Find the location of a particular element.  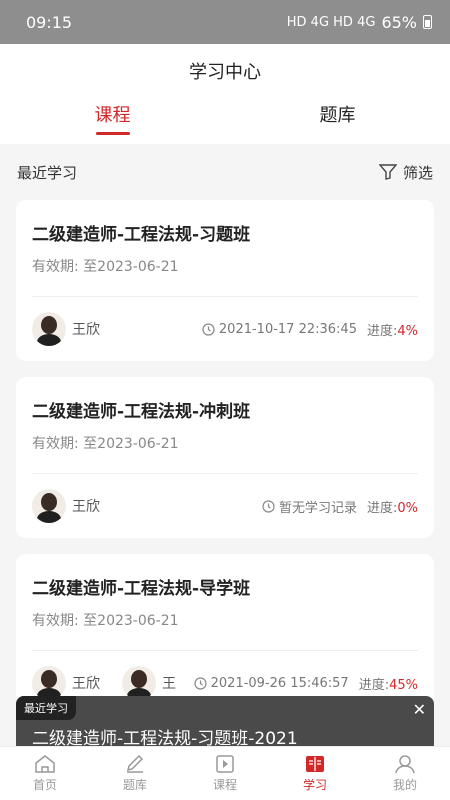

tab-question-bank: 题库 is located at coordinates (337, 119).